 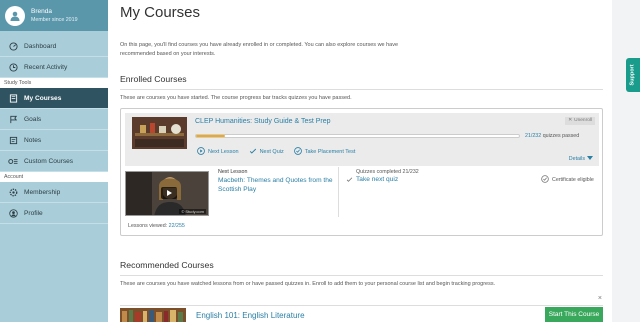 What do you see at coordinates (33, 213) in the screenshot?
I see `sidebar-item-label: Profile` at bounding box center [33, 213].